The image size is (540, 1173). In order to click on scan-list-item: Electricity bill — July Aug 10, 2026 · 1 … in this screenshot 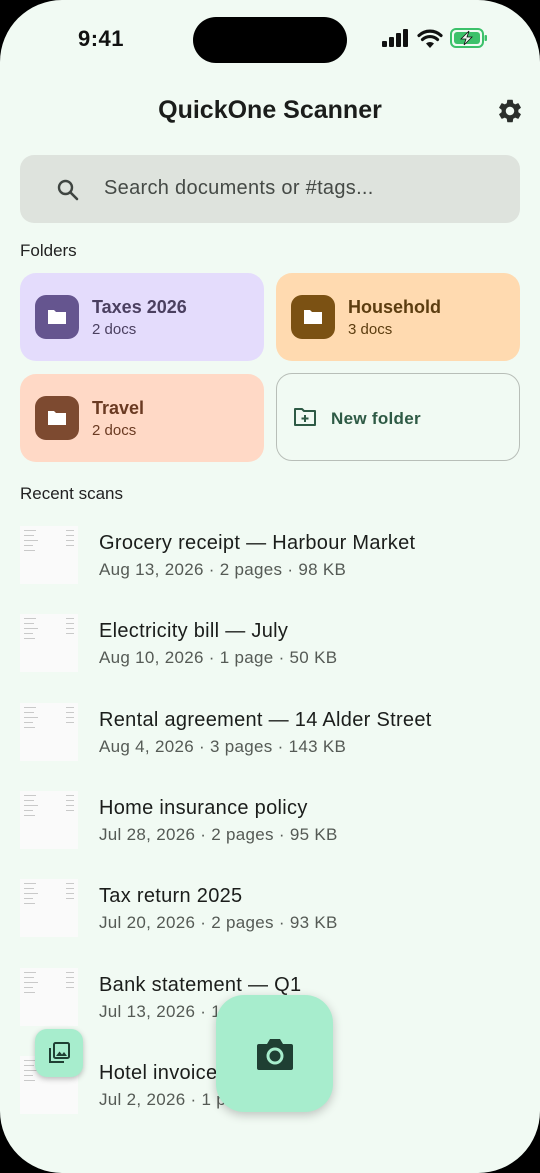, I will do `click(270, 658)`.